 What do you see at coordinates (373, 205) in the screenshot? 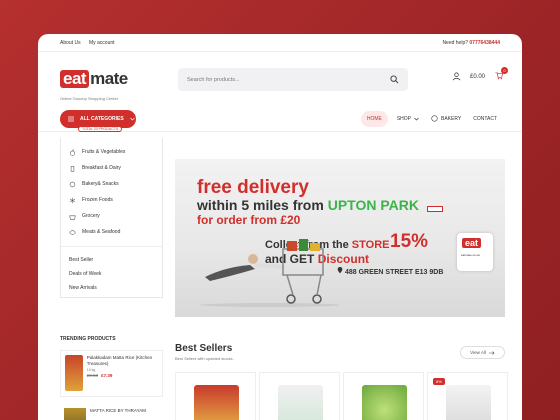
I see `banner-location: UPTON PARK` at bounding box center [373, 205].